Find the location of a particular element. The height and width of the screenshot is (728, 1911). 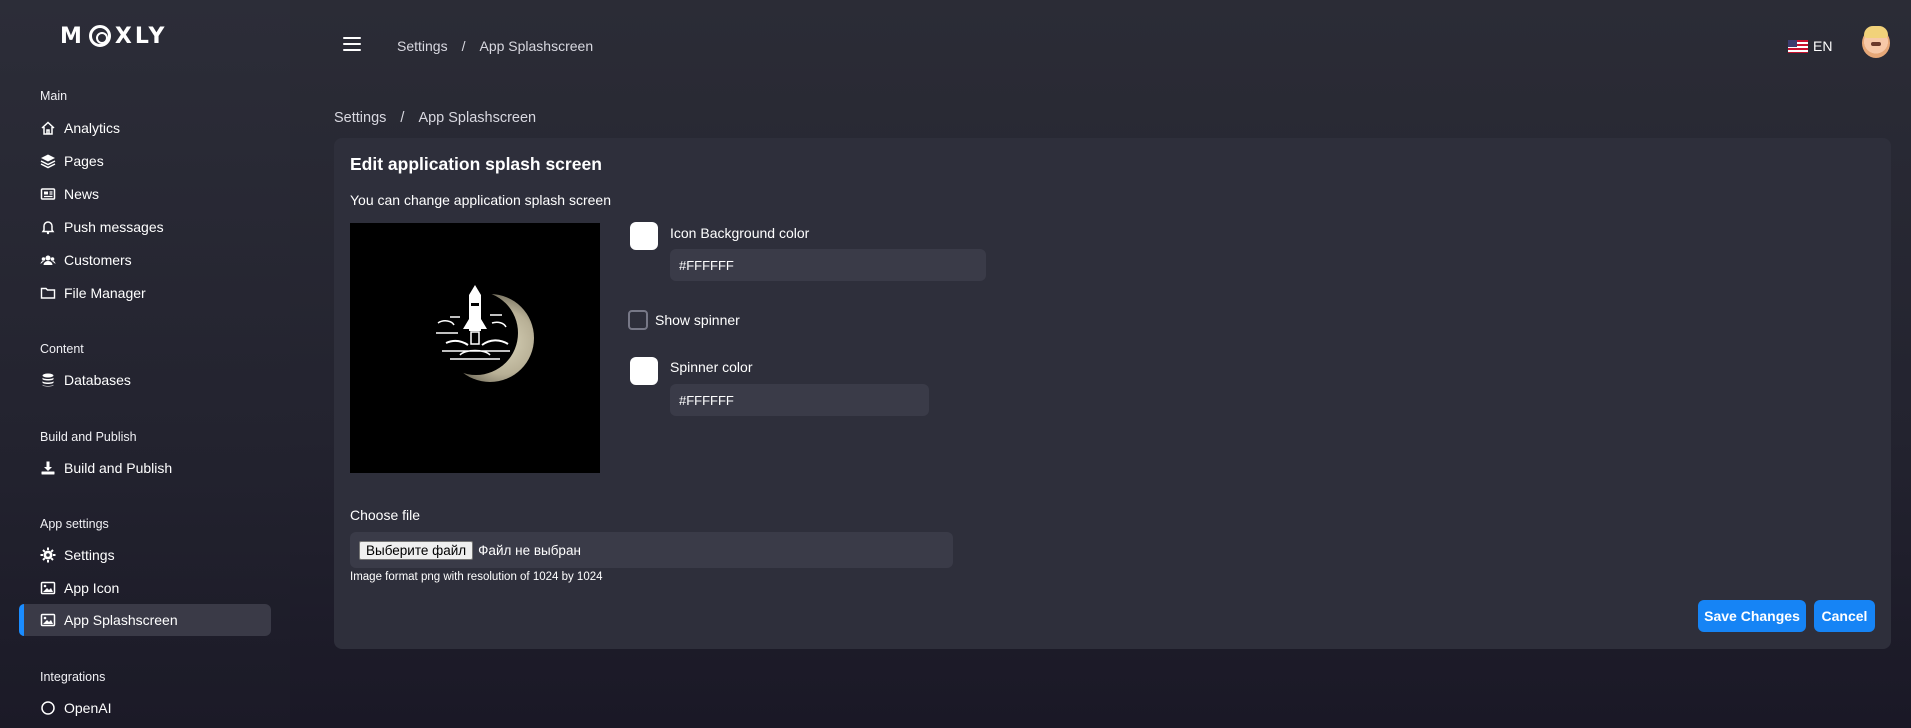

breadcrumb-current: App Splashscreen is located at coordinates (536, 46).